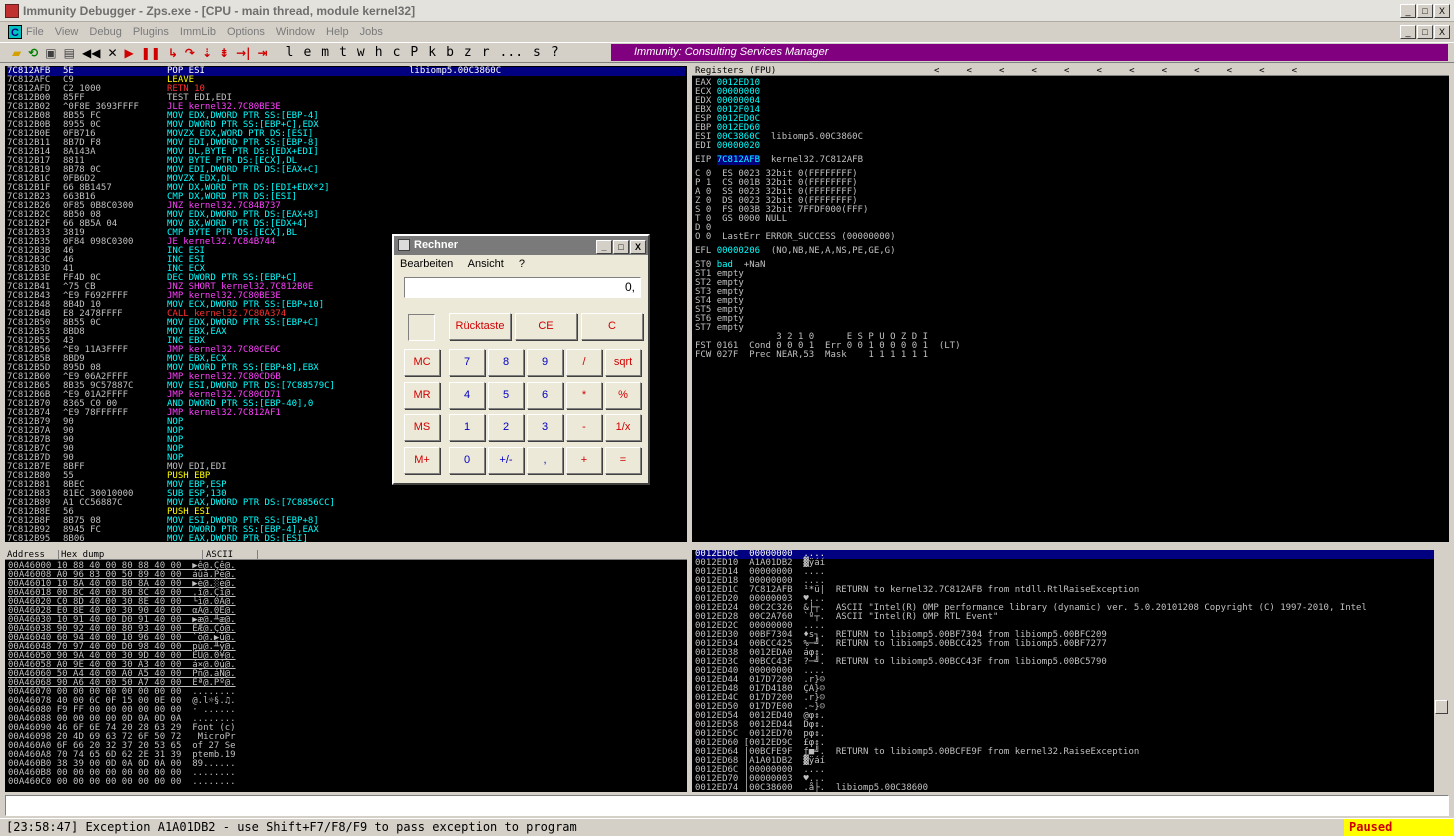 The image size is (1454, 836). What do you see at coordinates (33, 53) in the screenshot?
I see `restart-icon: ⟲` at bounding box center [33, 53].